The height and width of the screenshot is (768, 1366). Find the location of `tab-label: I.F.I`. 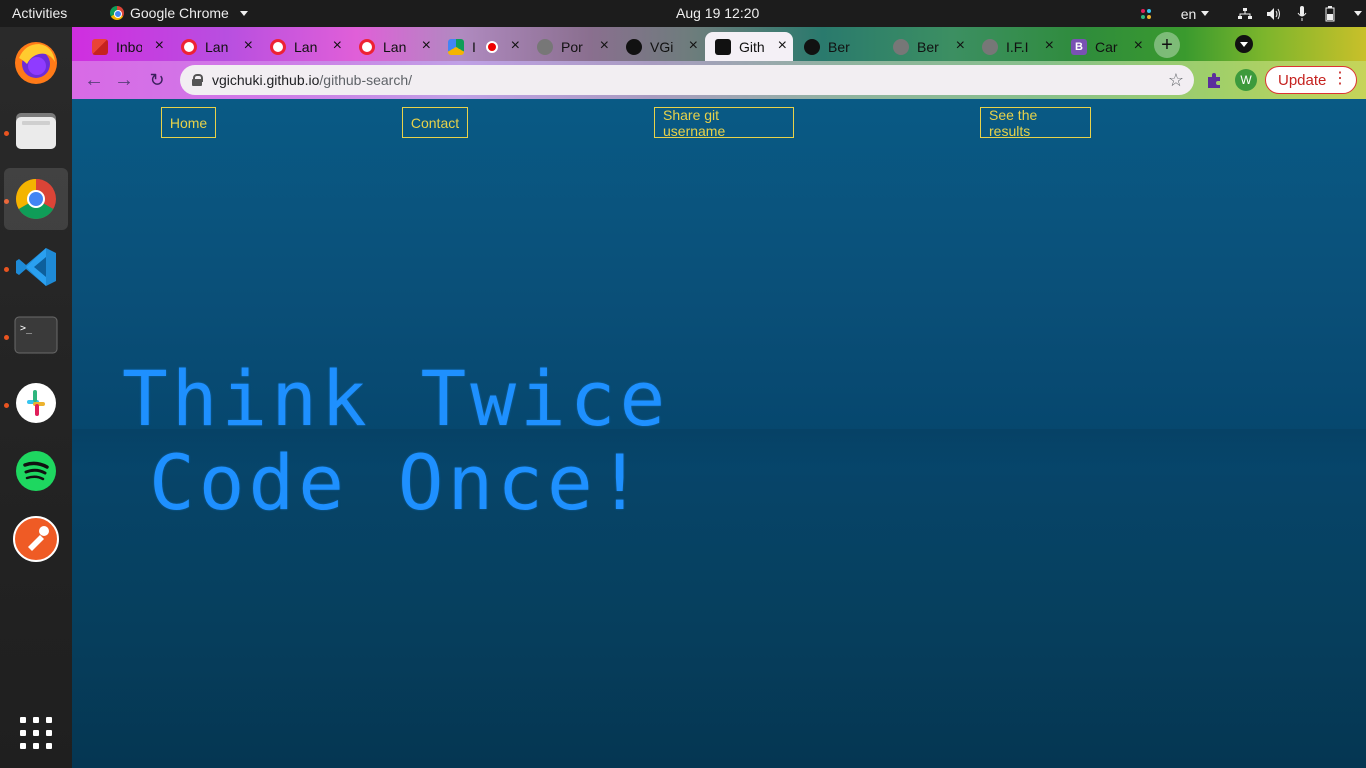

tab-label: I.F.I is located at coordinates (1017, 46).